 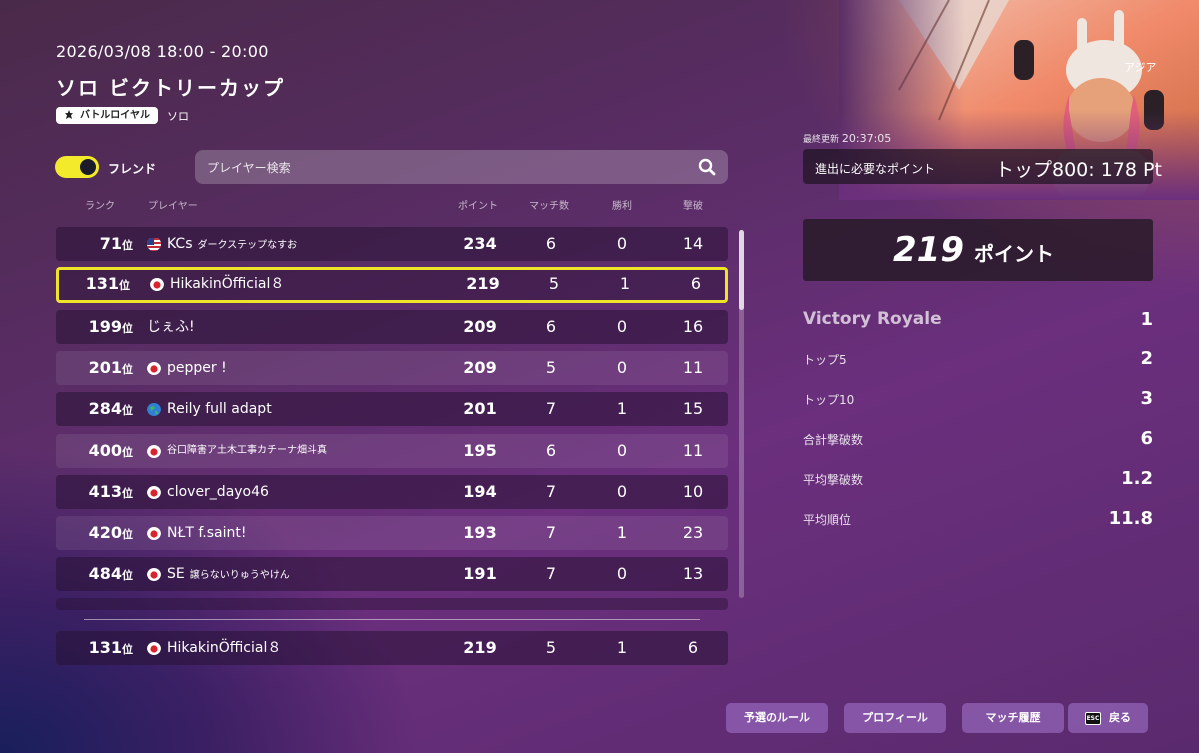 What do you see at coordinates (392, 327) in the screenshot?
I see `leaderboard-row: 199位 じぇふ! 209 6 0 16` at bounding box center [392, 327].